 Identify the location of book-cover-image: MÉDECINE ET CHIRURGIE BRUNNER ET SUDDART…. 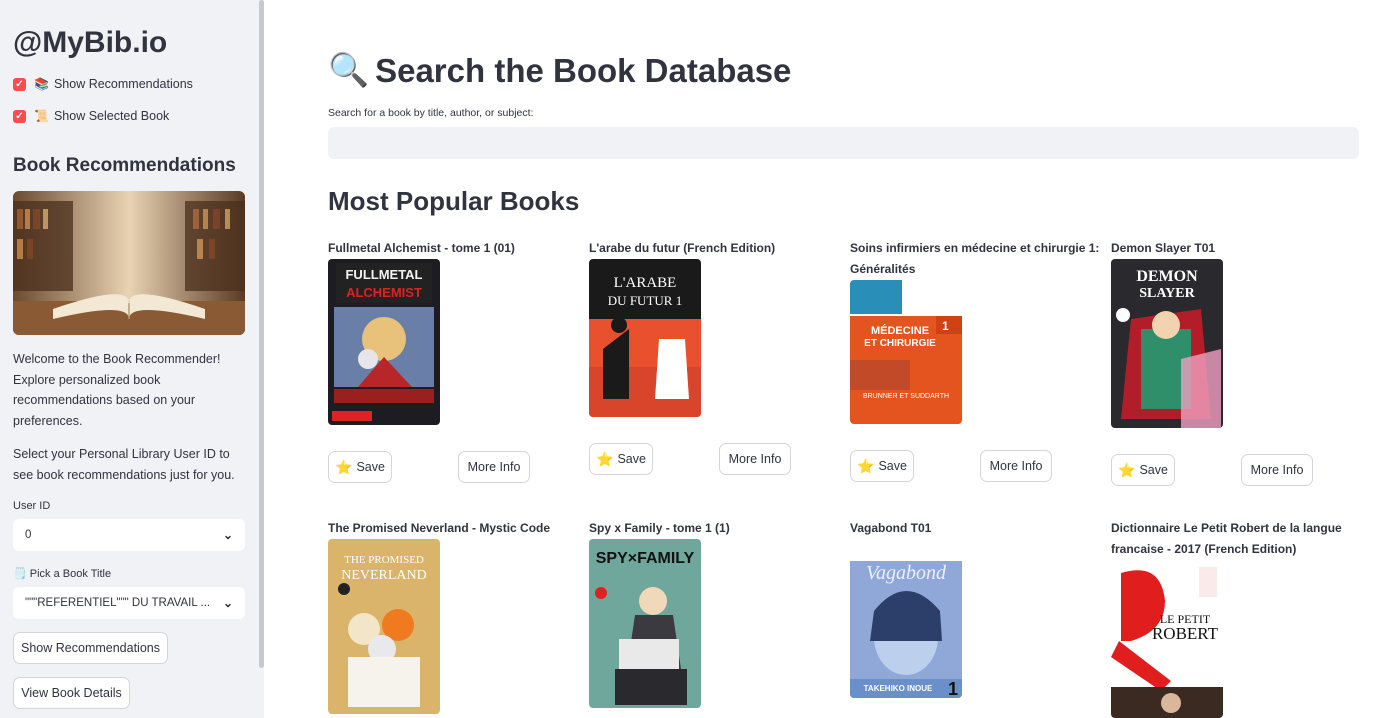
(906, 352).